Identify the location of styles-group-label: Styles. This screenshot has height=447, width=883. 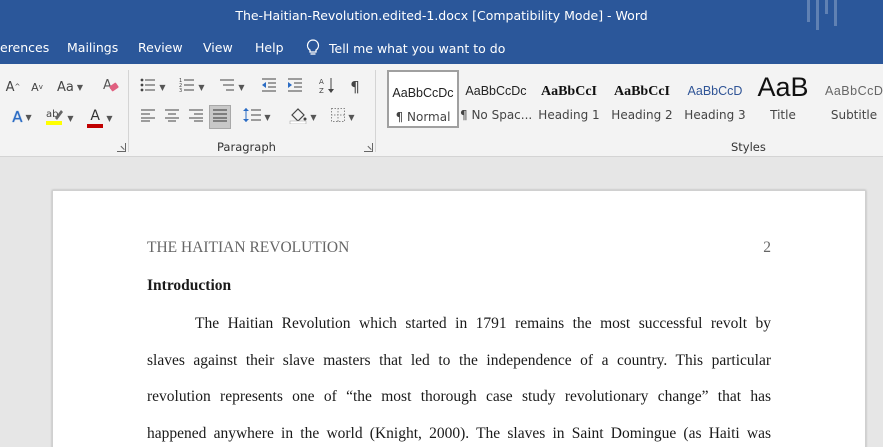
(748, 147).